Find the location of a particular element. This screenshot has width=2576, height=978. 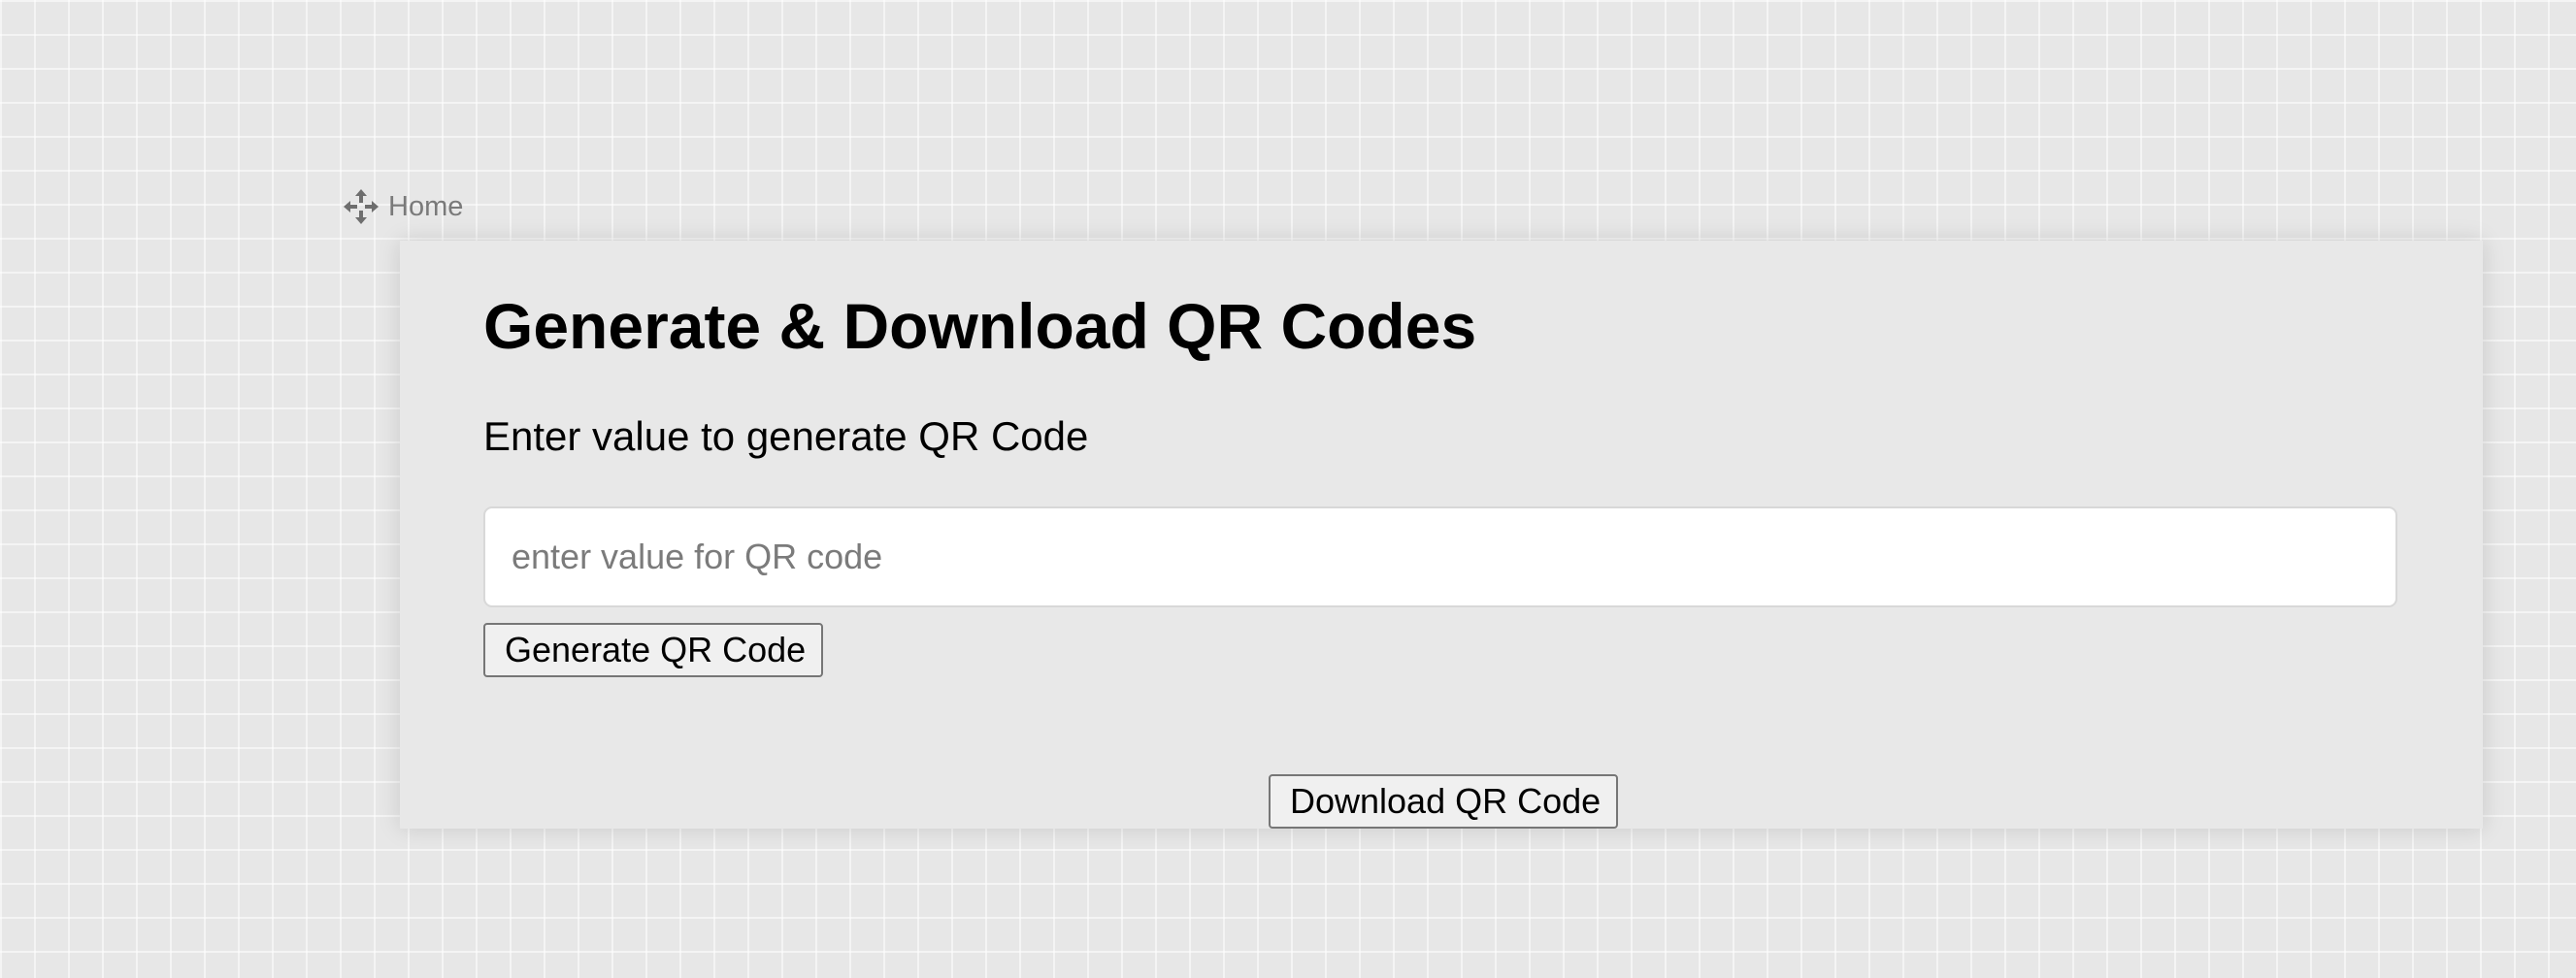

input-prompt-label: Enter value to generate QR Code is located at coordinates (786, 436).